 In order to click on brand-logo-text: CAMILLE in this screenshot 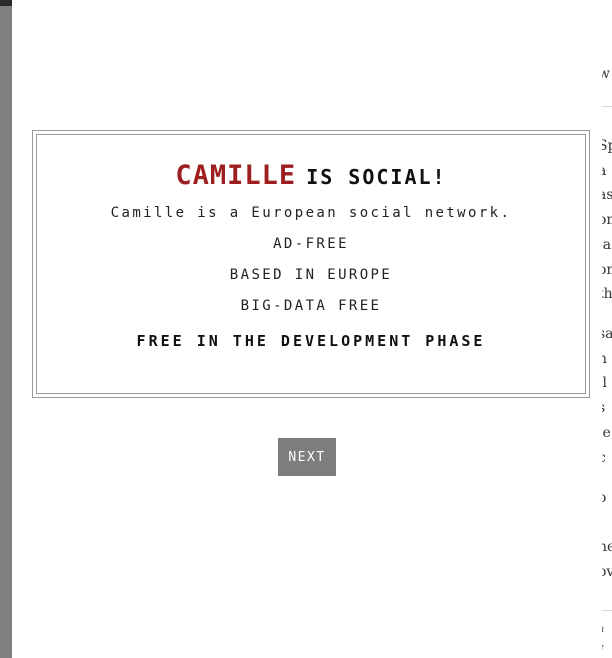, I will do `click(236, 175)`.